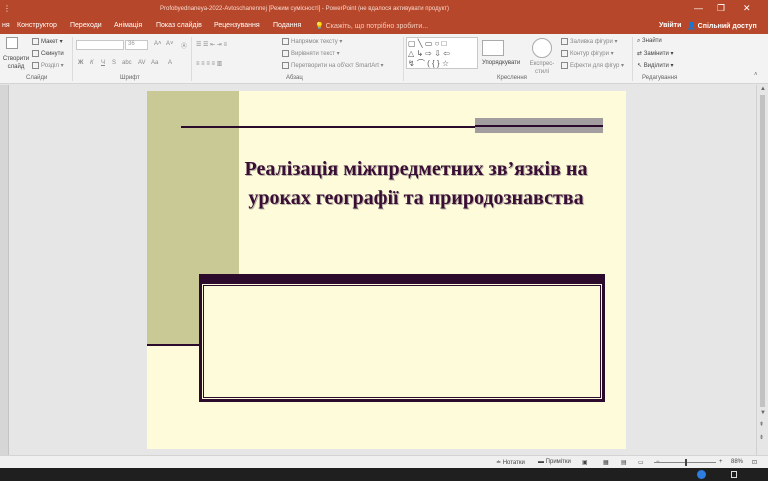 The height and width of the screenshot is (481, 768). I want to click on minimize-button: —, so click(698, 8).